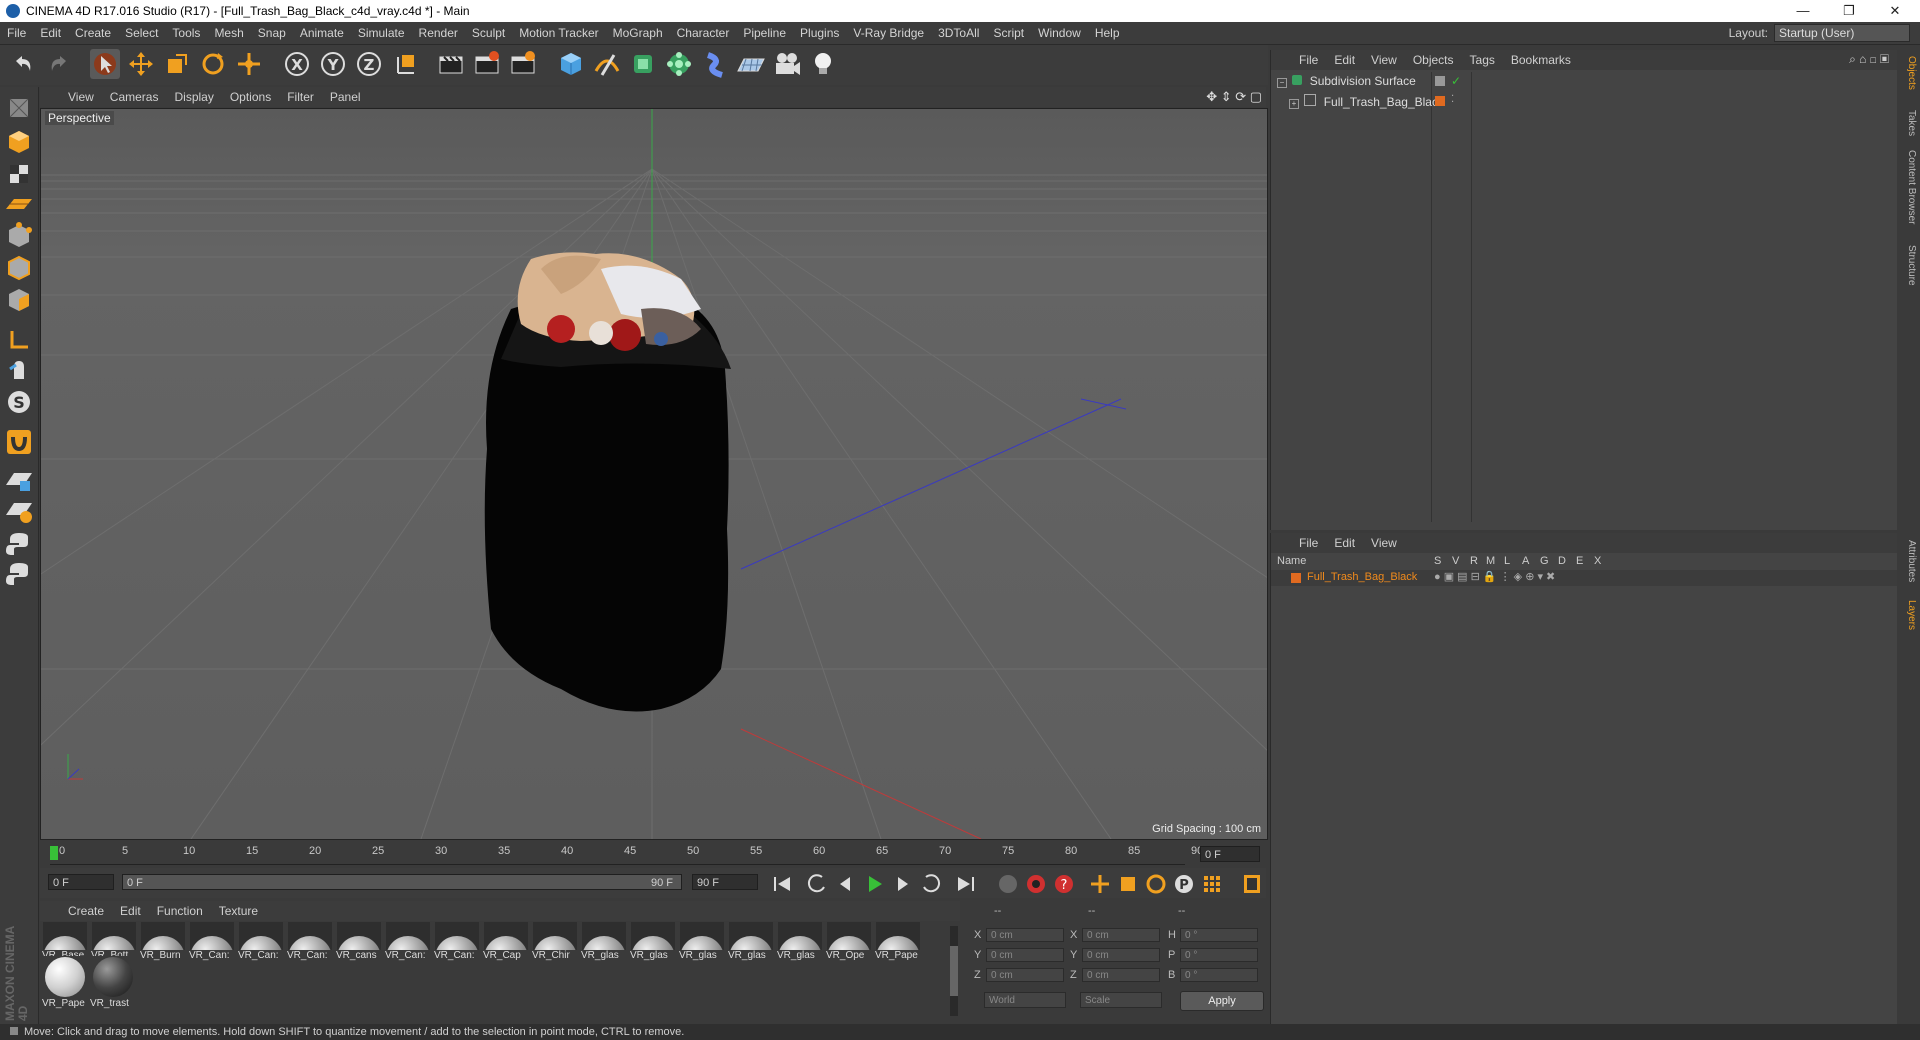 Image resolution: width=1920 pixels, height=1040 pixels. I want to click on material-scrollbar, so click(954, 971).